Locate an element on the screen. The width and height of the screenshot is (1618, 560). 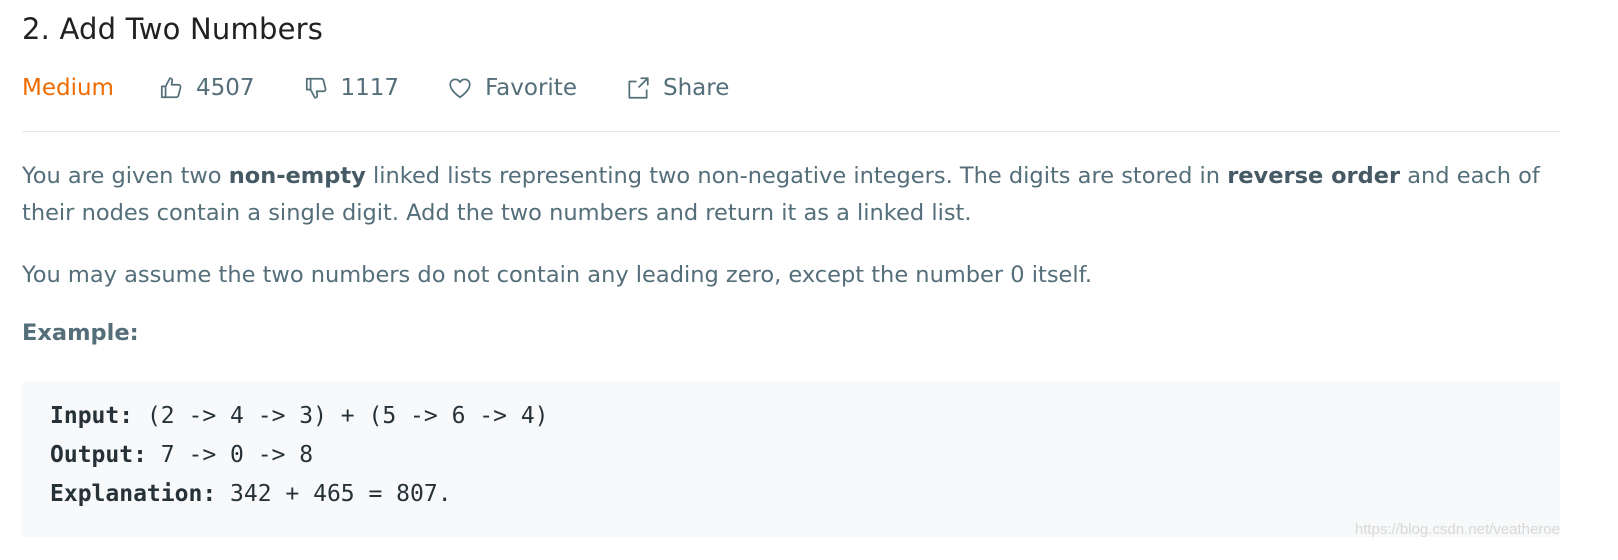
share-label: Share is located at coordinates (696, 88).